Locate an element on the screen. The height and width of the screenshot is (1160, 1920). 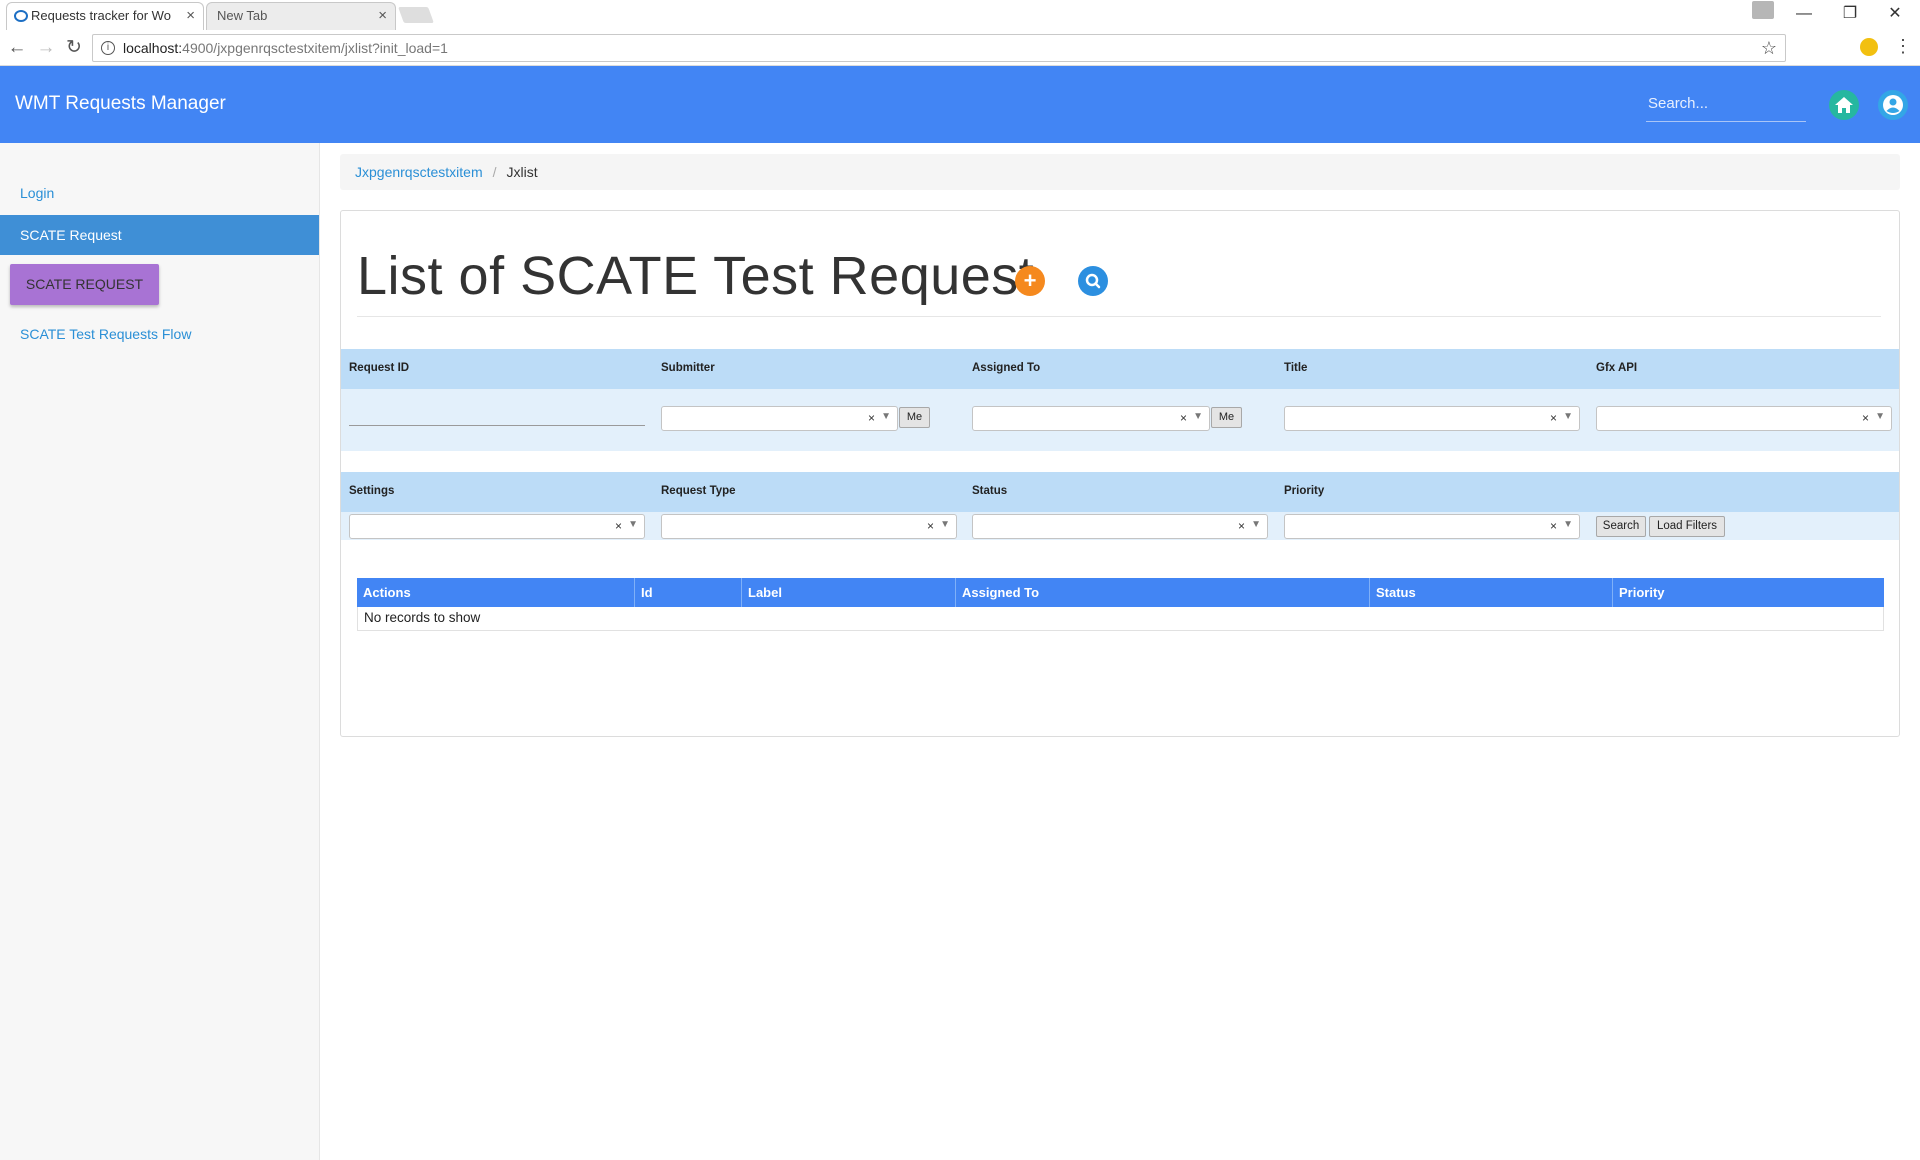
column-header-assigned-to: Assigned To is located at coordinates (1163, 592).